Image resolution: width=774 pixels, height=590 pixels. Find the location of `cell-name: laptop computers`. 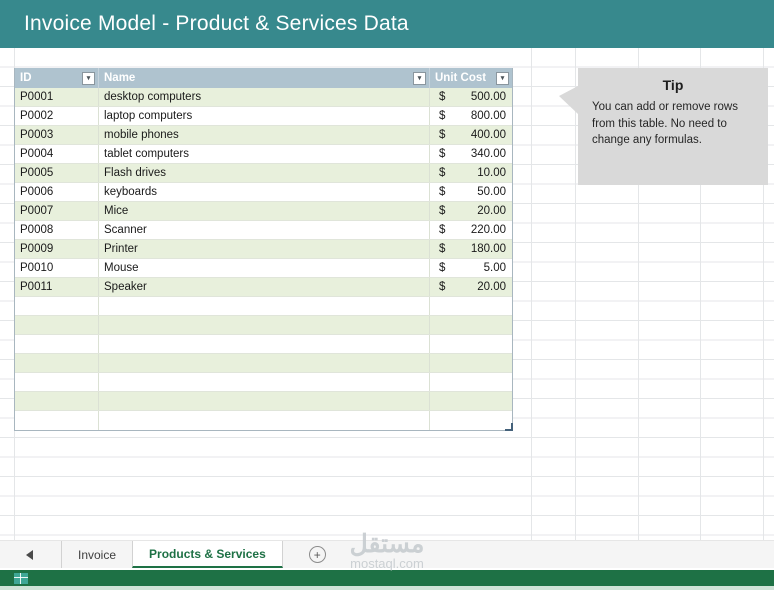

cell-name: laptop computers is located at coordinates (264, 116).